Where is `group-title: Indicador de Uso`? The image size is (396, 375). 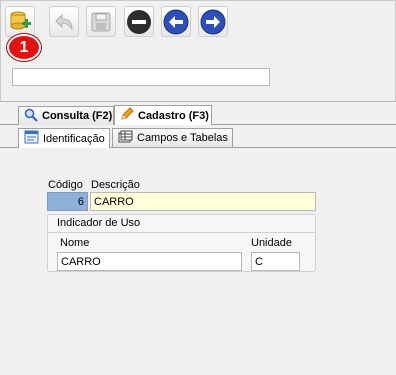
group-title: Indicador de Uso is located at coordinates (181, 223).